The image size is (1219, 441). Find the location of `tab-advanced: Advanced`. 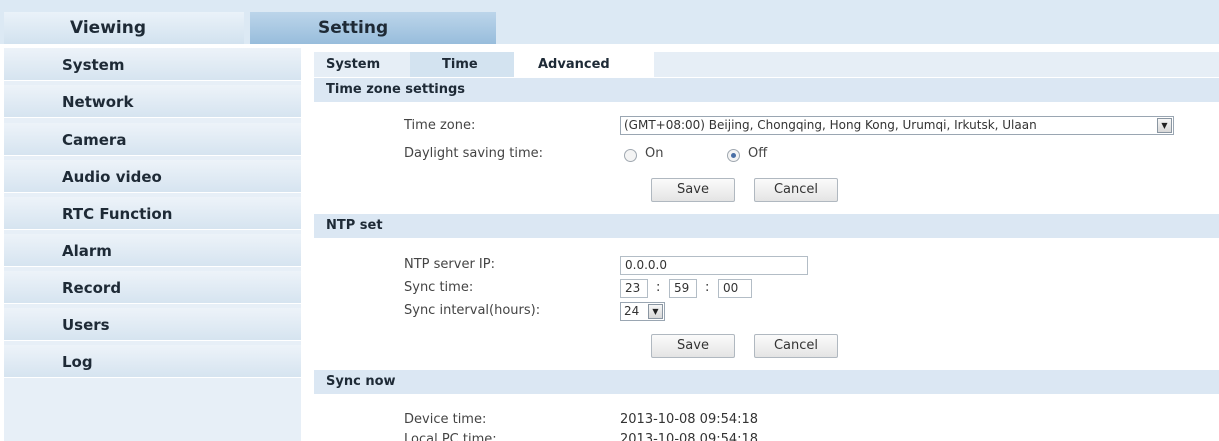

tab-advanced: Advanced is located at coordinates (584, 64).